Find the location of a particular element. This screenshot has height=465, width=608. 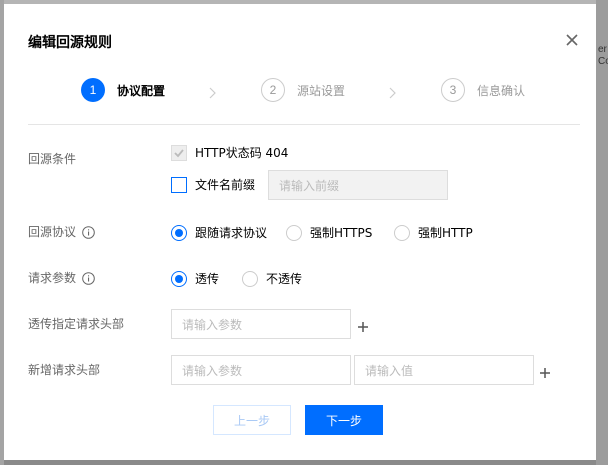

origin-protocol-label: 回源协议 is located at coordinates (61, 232).